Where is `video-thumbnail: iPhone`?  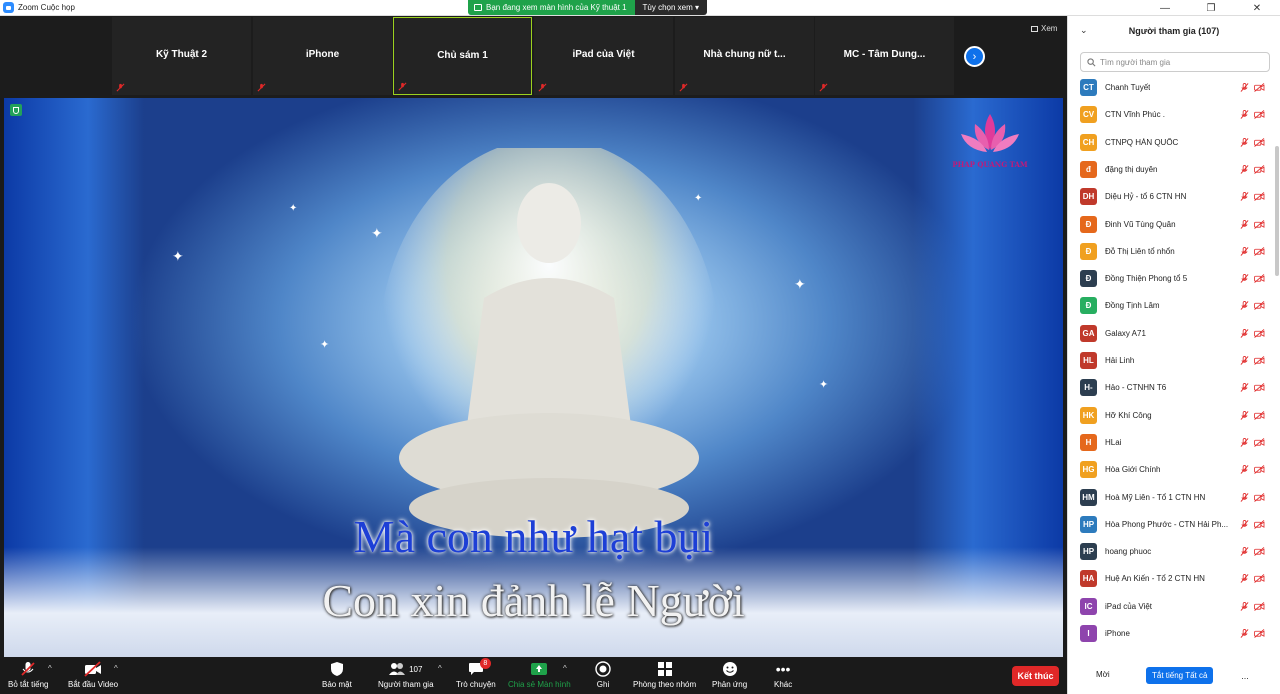
video-thumbnail: iPhone is located at coordinates (322, 56).